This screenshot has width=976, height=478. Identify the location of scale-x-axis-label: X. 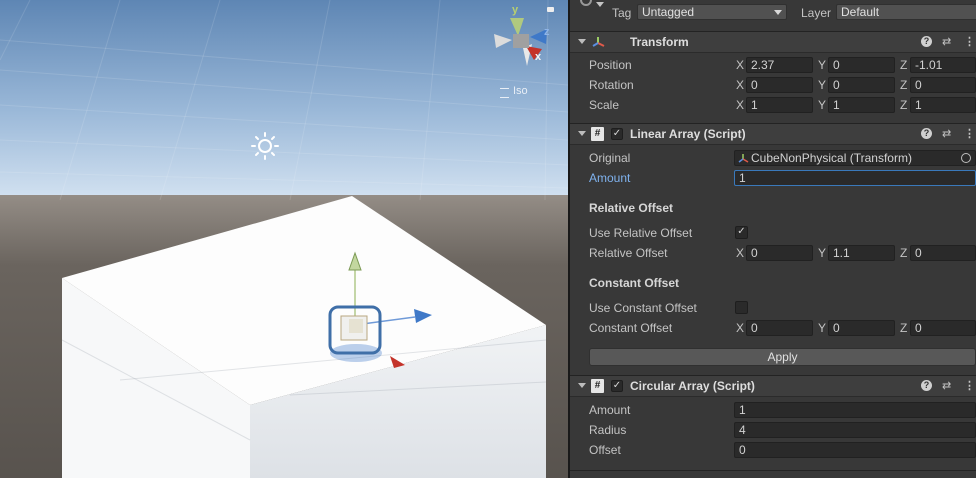
(740, 105).